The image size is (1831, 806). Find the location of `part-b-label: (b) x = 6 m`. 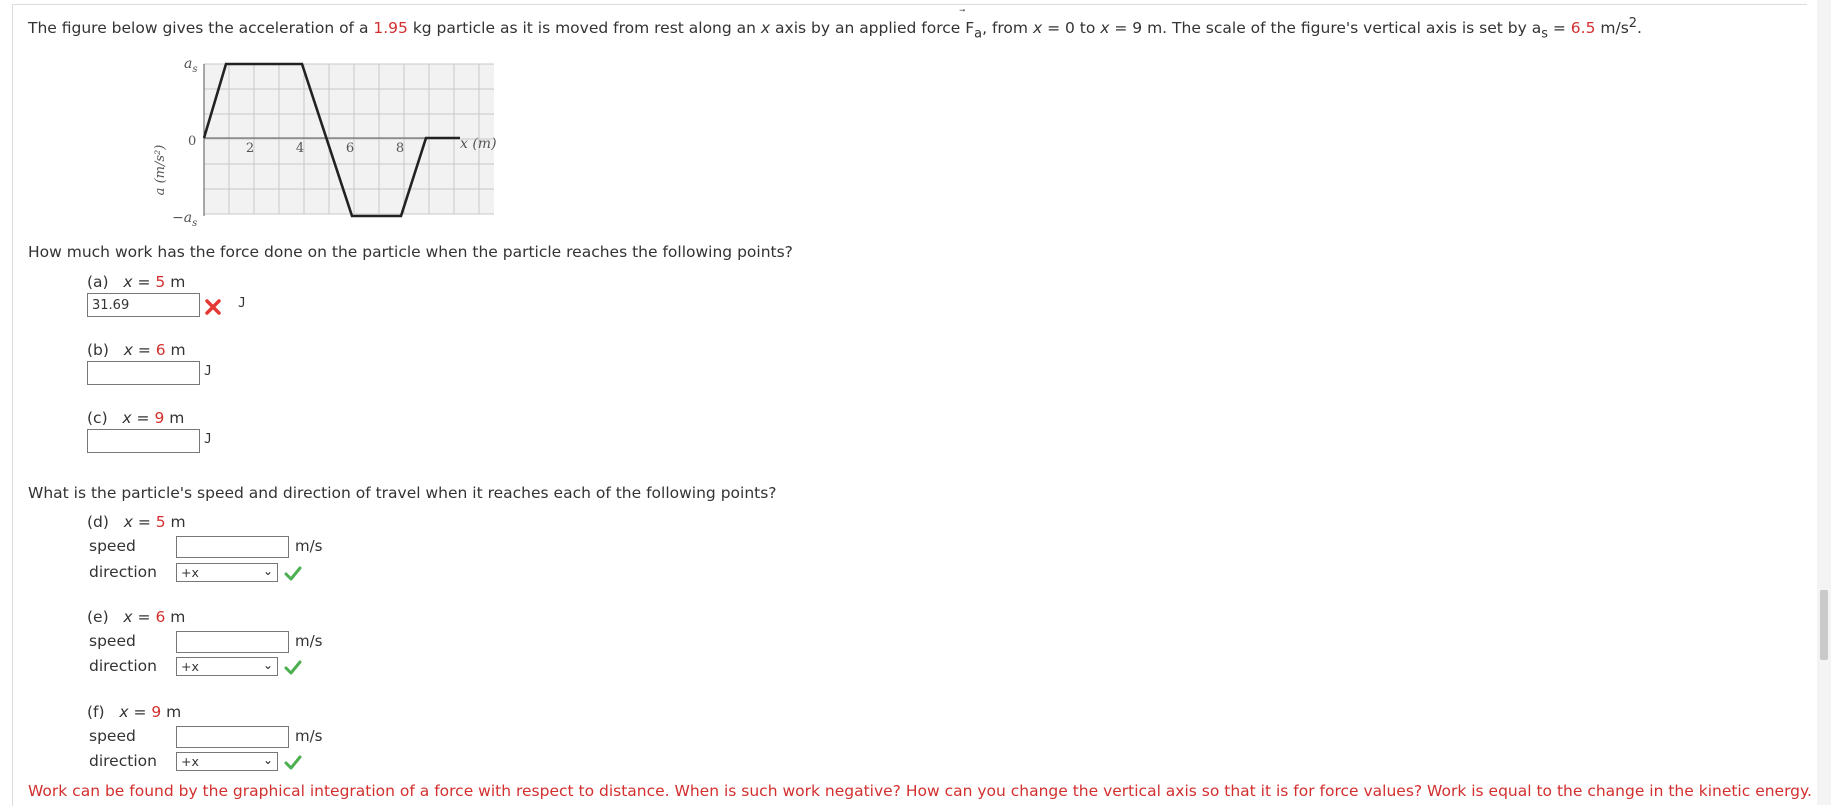

part-b-label: (b) x = 6 m is located at coordinates (136, 350).